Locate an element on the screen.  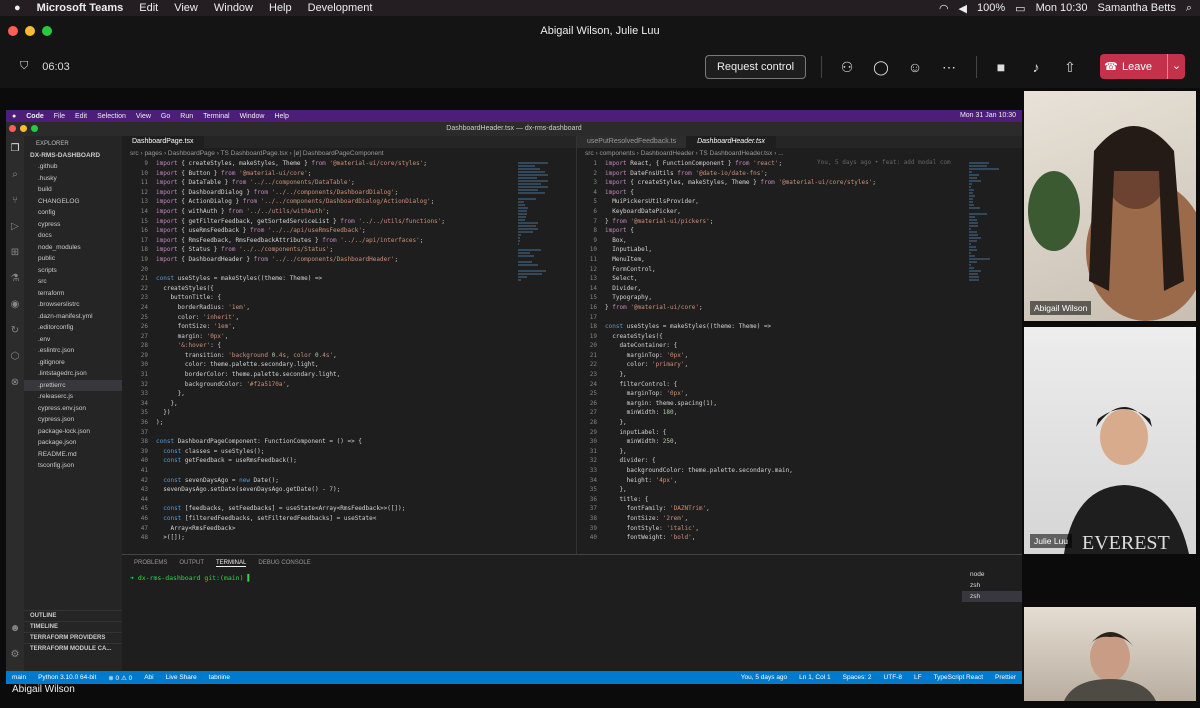
code-line: fontWeight: 'bold', is located at coordinates (650, 538).